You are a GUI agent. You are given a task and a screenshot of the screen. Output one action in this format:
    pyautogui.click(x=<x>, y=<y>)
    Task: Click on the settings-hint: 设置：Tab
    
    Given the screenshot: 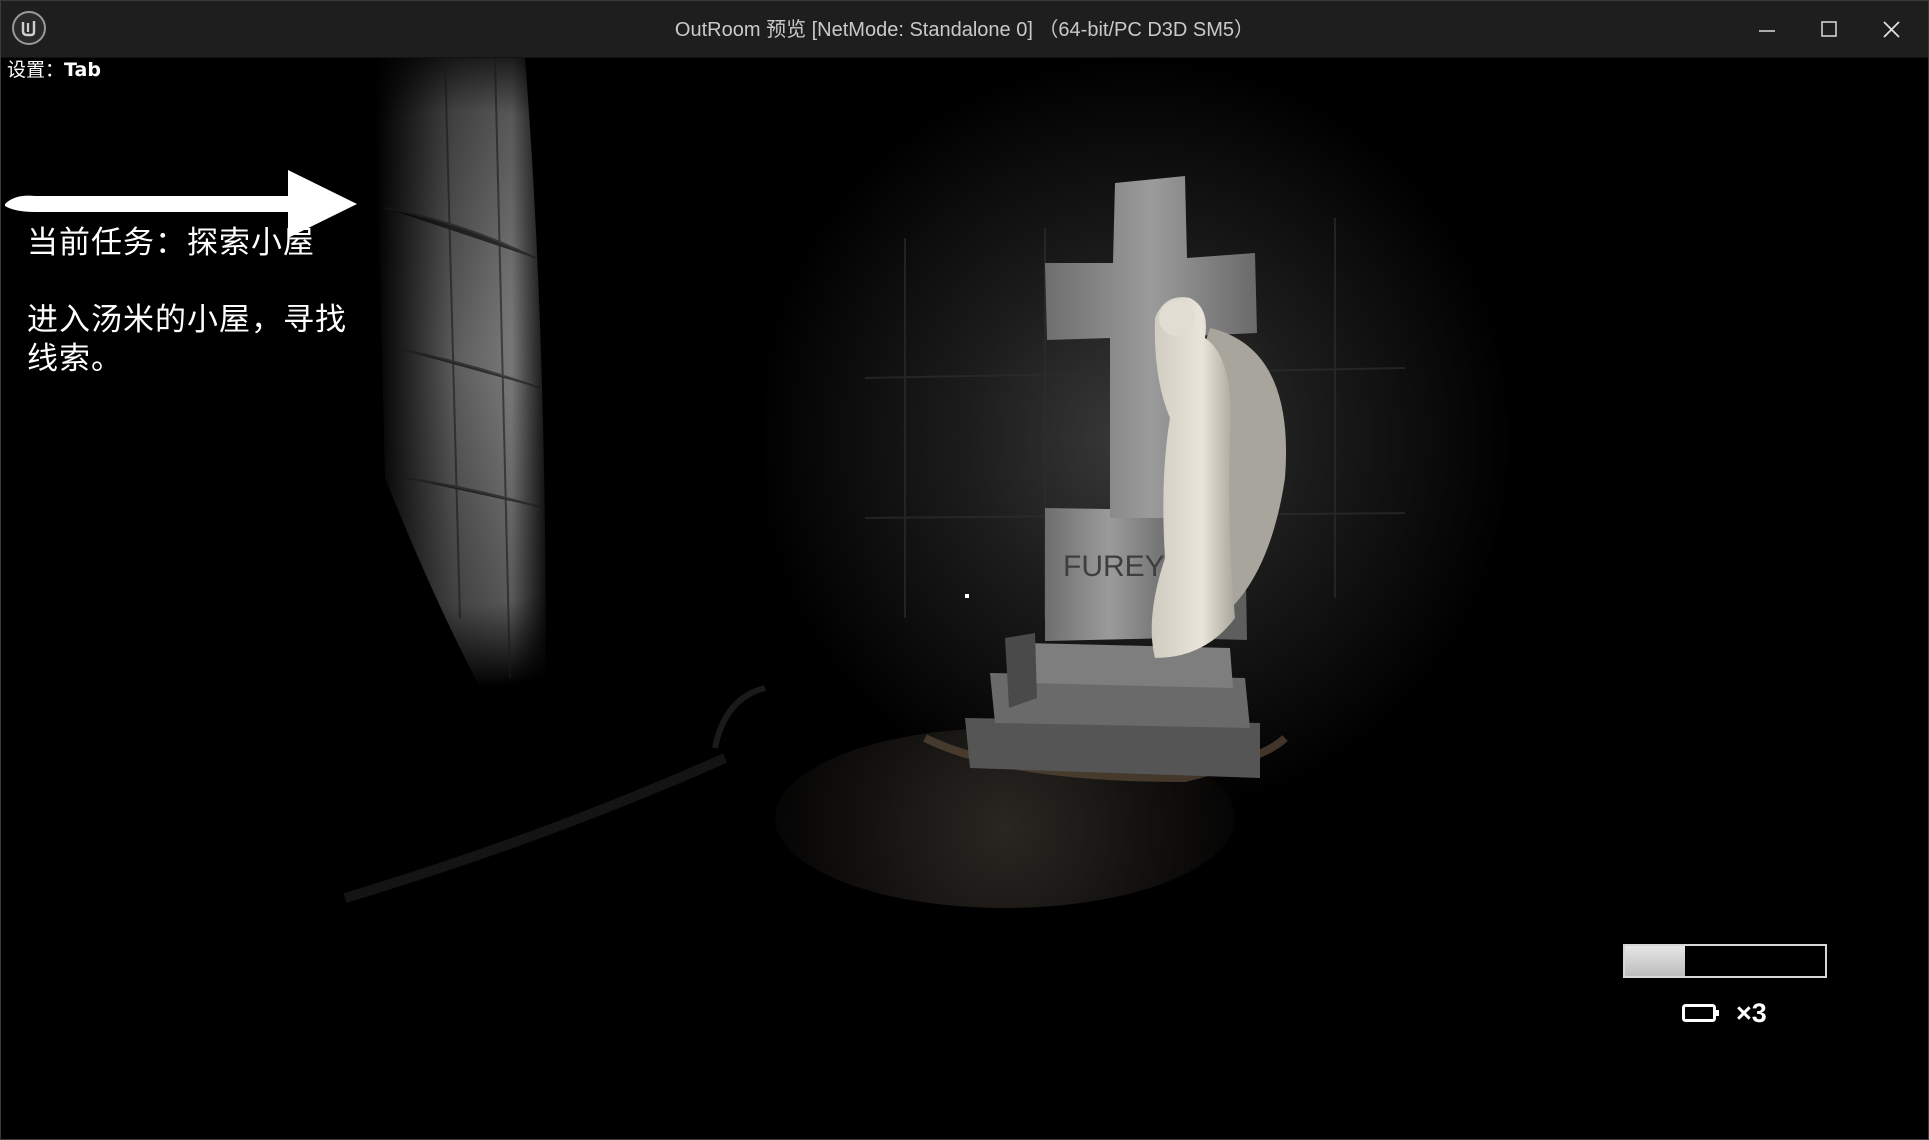 What is the action you would take?
    pyautogui.click(x=54, y=70)
    